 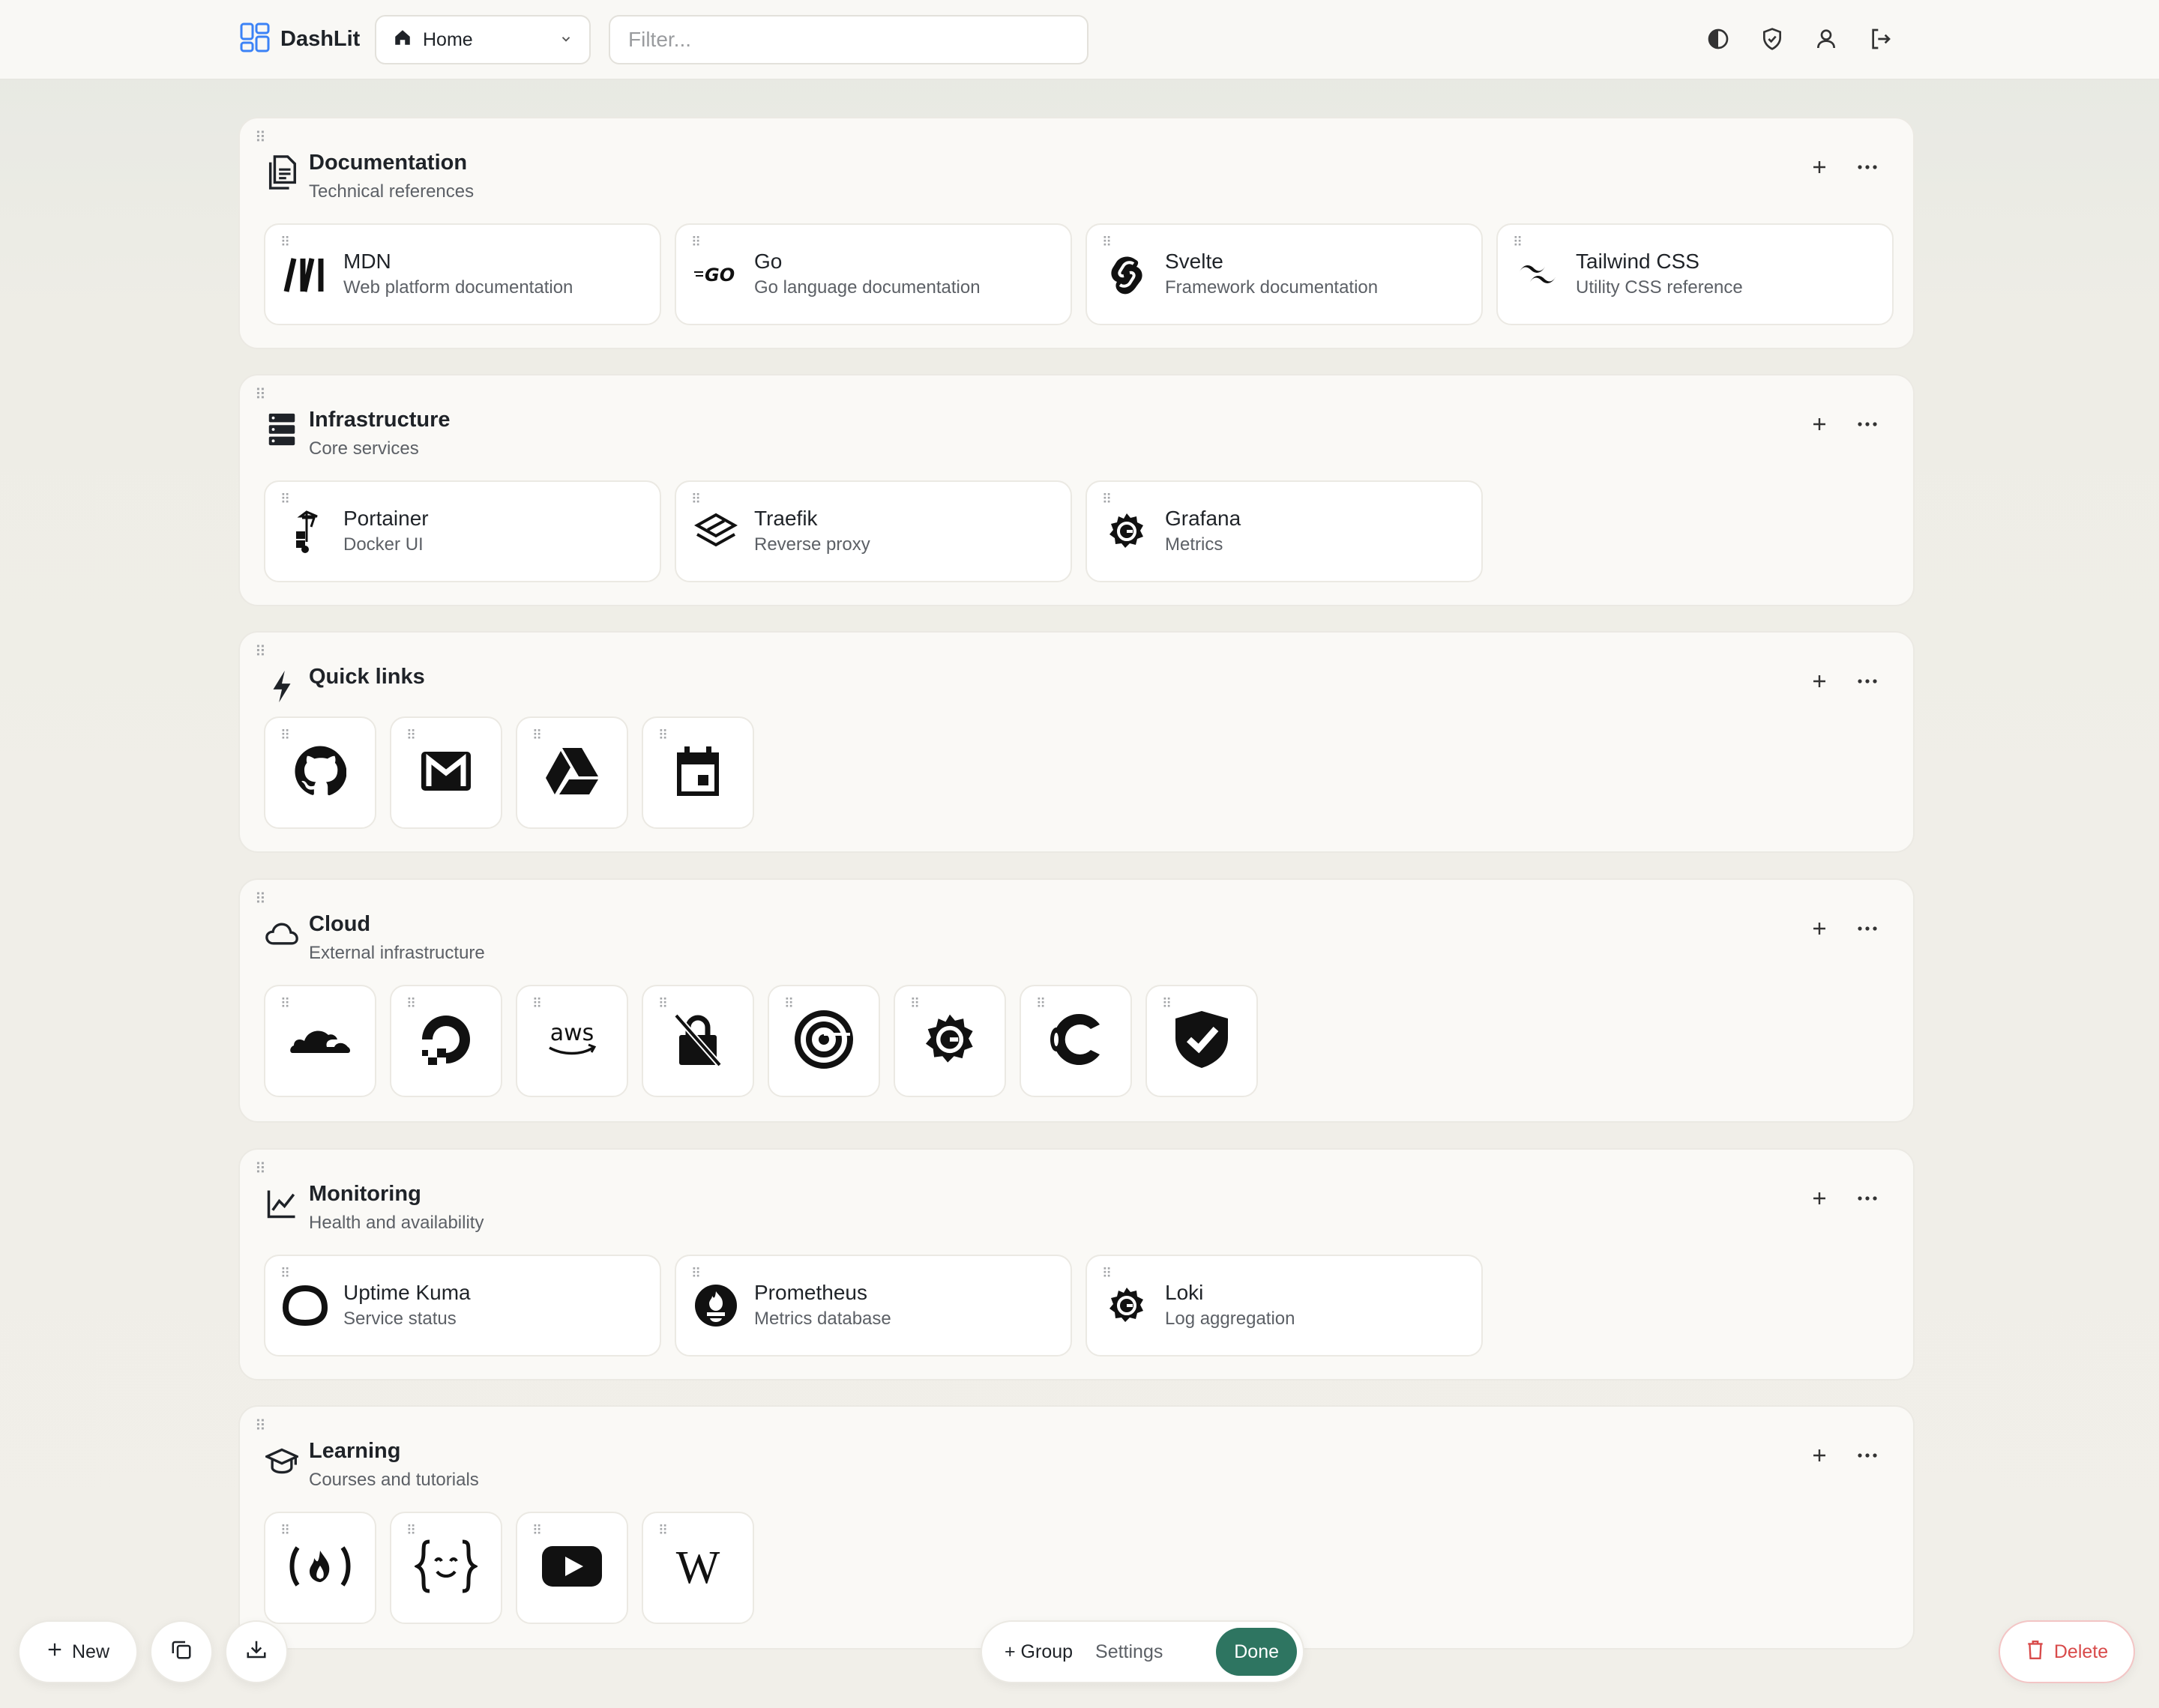 What do you see at coordinates (698, 1041) in the screenshot?
I see `link-tile-lock: ⠿` at bounding box center [698, 1041].